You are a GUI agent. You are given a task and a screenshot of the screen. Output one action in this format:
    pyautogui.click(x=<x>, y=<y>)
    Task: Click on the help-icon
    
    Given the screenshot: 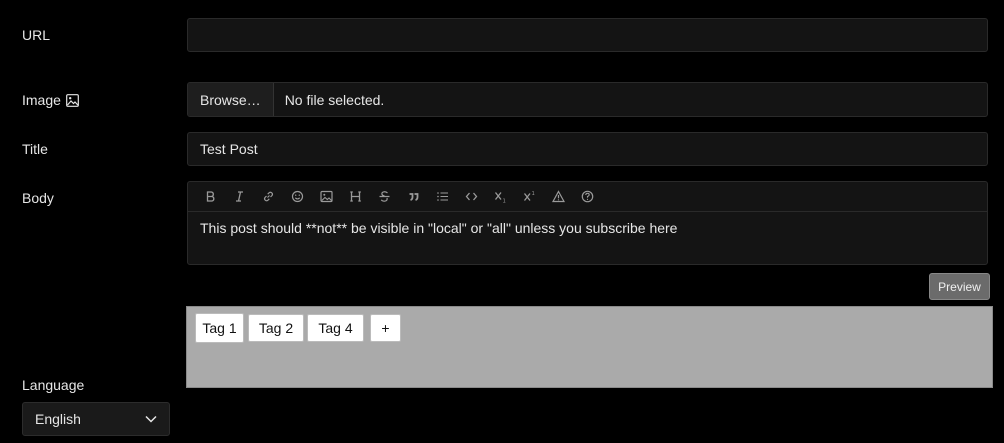 What is the action you would take?
    pyautogui.click(x=587, y=197)
    